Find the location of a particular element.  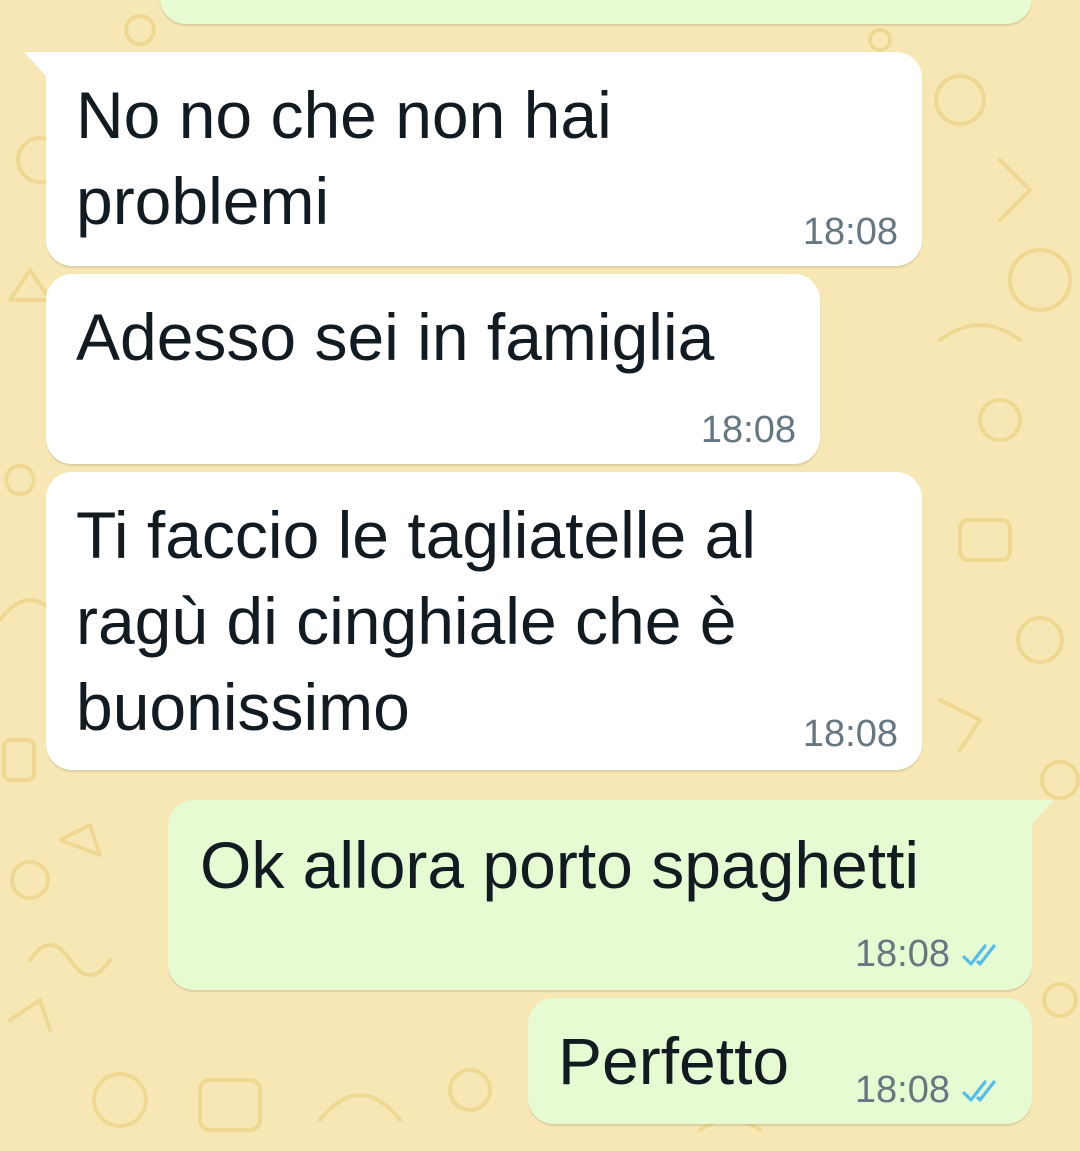

previous-outgoing-message is located at coordinates (596, 12).